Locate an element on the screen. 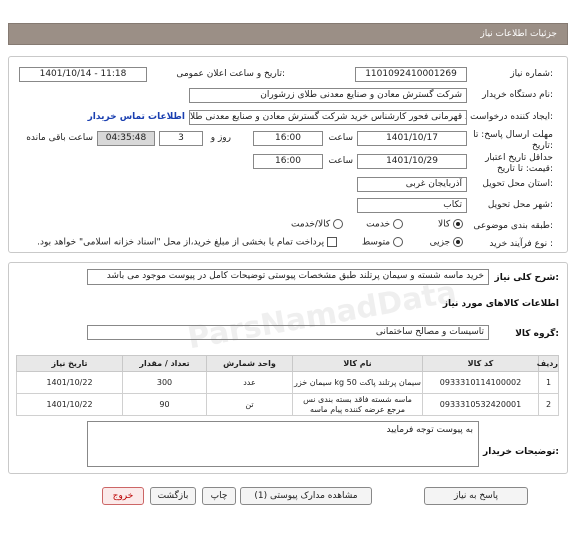  category-service-label: خدمت is located at coordinates (378, 224).